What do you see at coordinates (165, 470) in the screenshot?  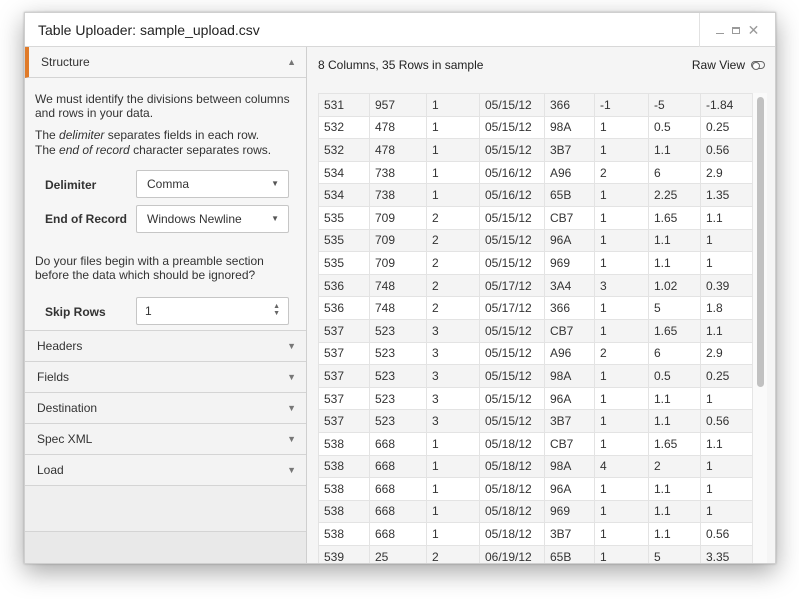 I see `section-load-header: Load ▼` at bounding box center [165, 470].